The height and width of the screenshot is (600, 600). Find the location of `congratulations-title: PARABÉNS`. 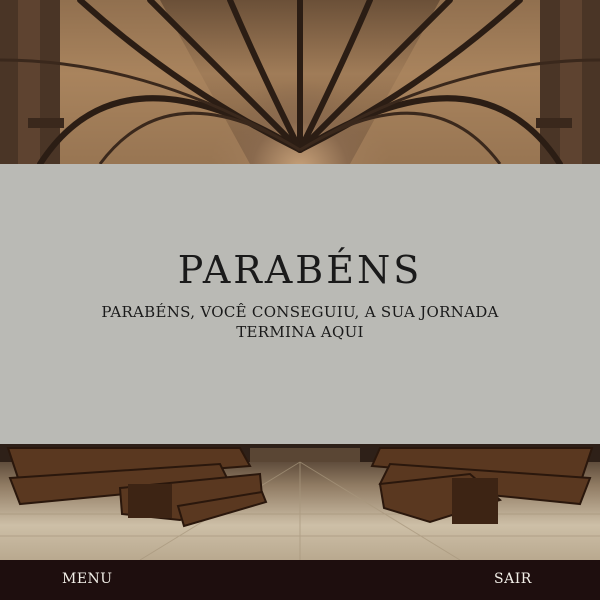

congratulations-title: PARABÉNS is located at coordinates (300, 270).